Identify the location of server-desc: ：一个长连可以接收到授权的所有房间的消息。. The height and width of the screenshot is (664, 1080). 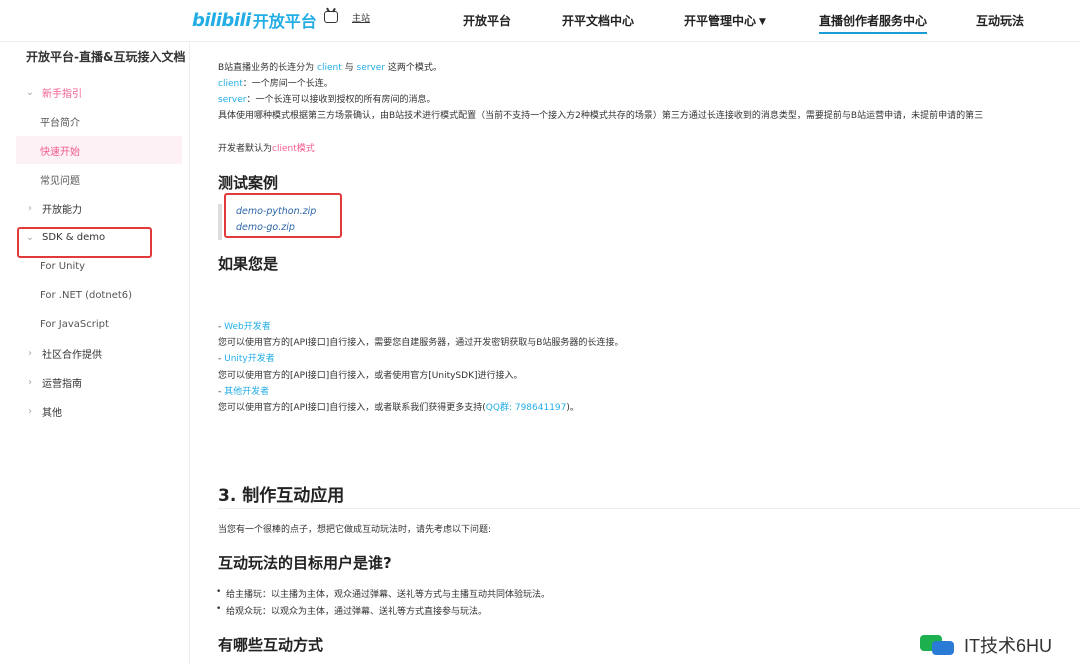
(341, 100).